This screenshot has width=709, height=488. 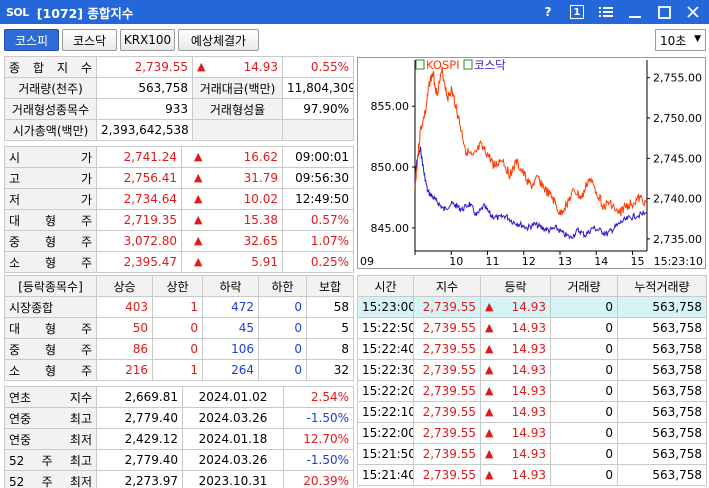 I want to click on x-tick-label: 10, so click(x=456, y=261).